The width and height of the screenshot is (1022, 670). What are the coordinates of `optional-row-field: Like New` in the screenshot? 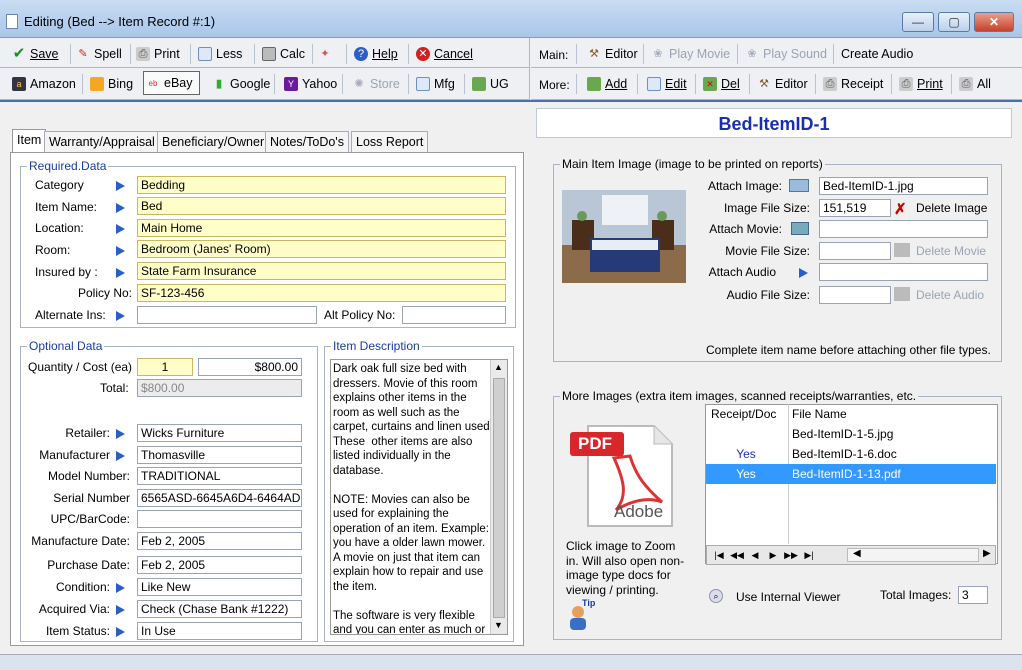 It's located at (219, 587).